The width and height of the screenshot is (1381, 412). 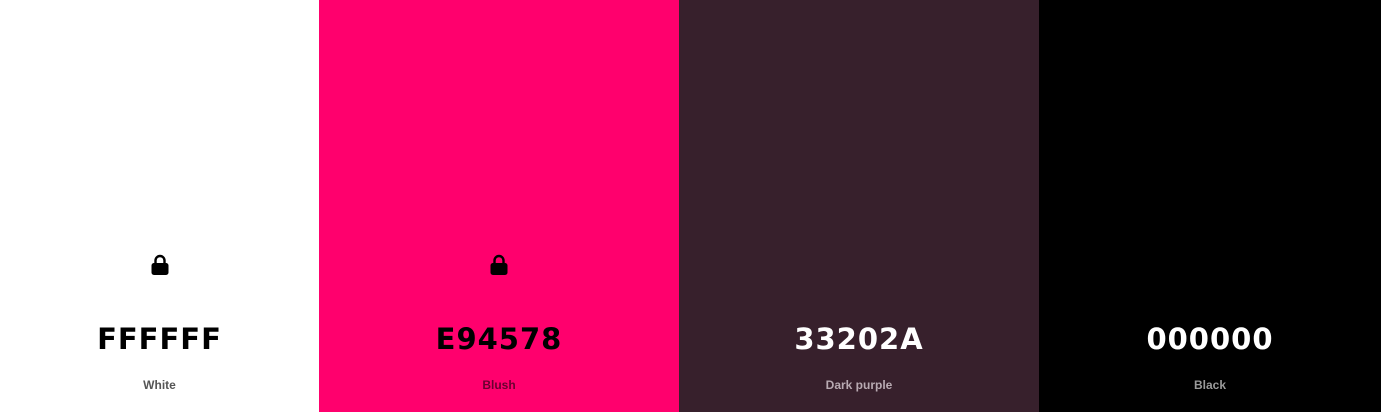 What do you see at coordinates (499, 339) in the screenshot?
I see `swatch-hex-code: E94578` at bounding box center [499, 339].